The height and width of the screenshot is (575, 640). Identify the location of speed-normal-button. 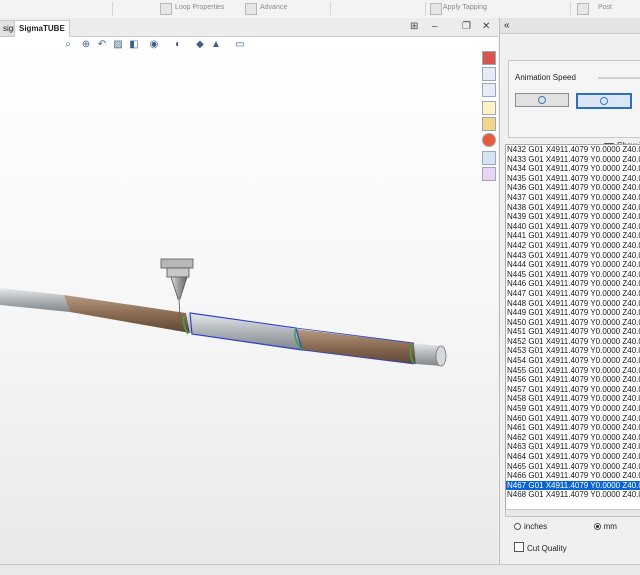
(604, 101).